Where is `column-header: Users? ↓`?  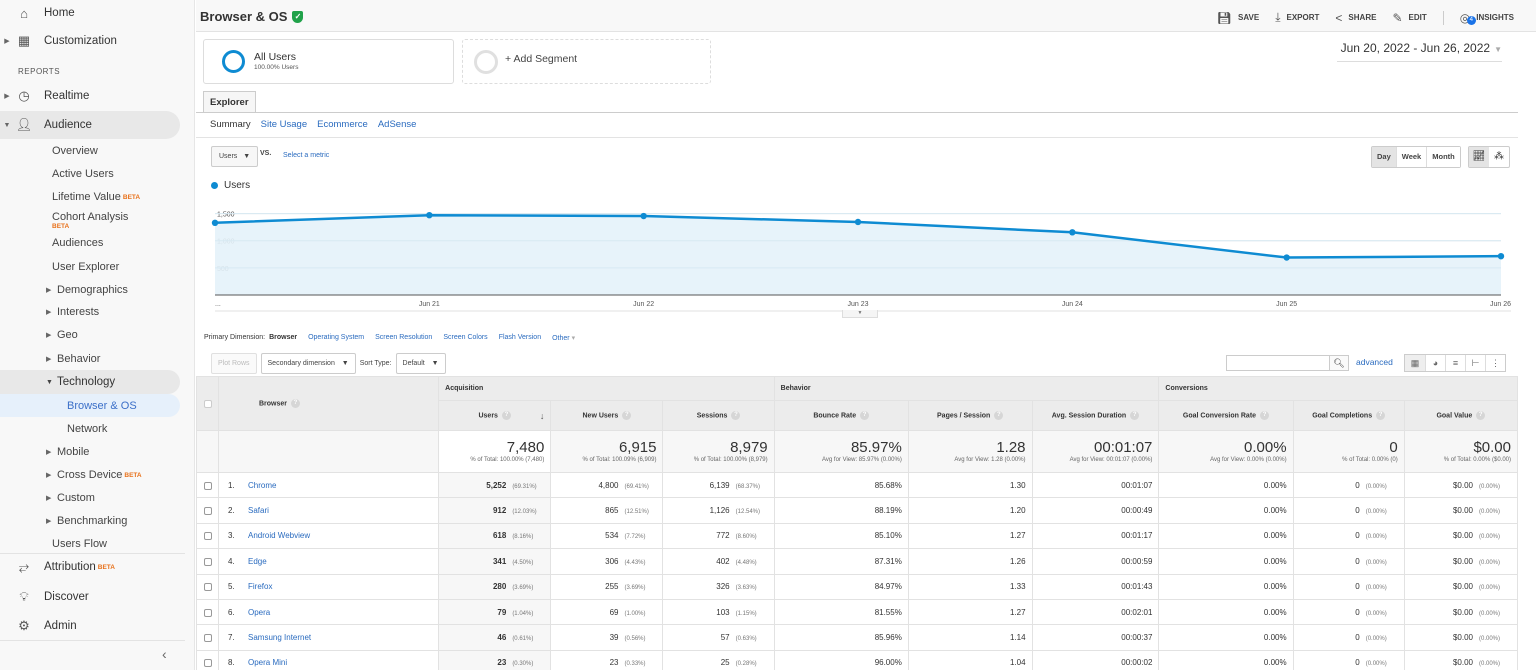 column-header: Users? ↓ is located at coordinates (495, 415).